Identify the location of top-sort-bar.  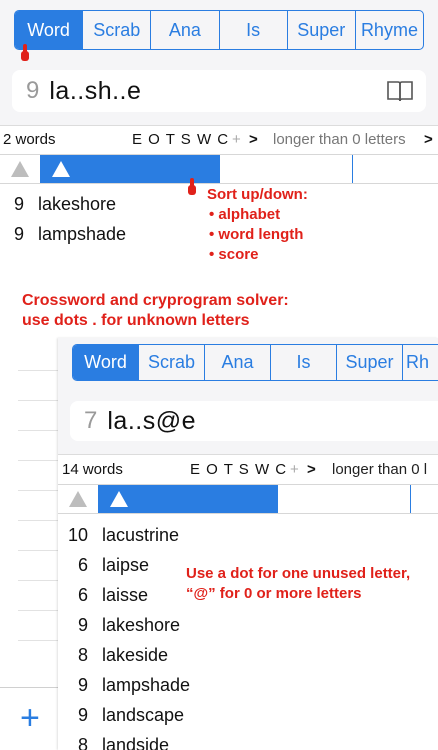
(219, 169).